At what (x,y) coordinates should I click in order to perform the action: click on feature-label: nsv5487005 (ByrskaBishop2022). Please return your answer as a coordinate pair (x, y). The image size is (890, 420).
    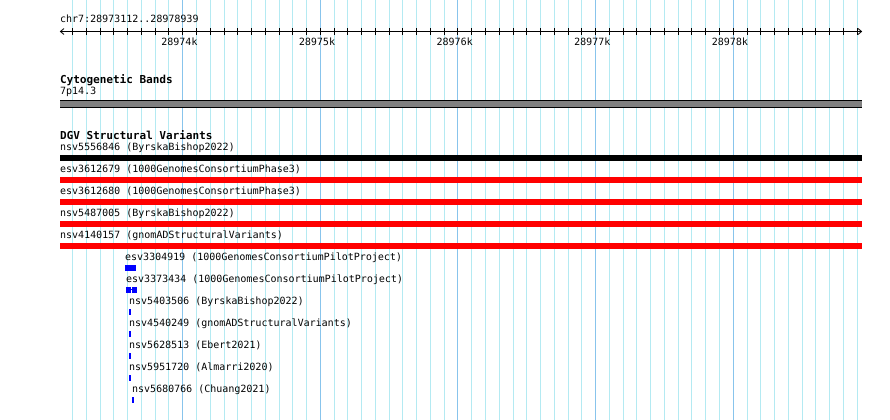
    Looking at the image, I should click on (147, 214).